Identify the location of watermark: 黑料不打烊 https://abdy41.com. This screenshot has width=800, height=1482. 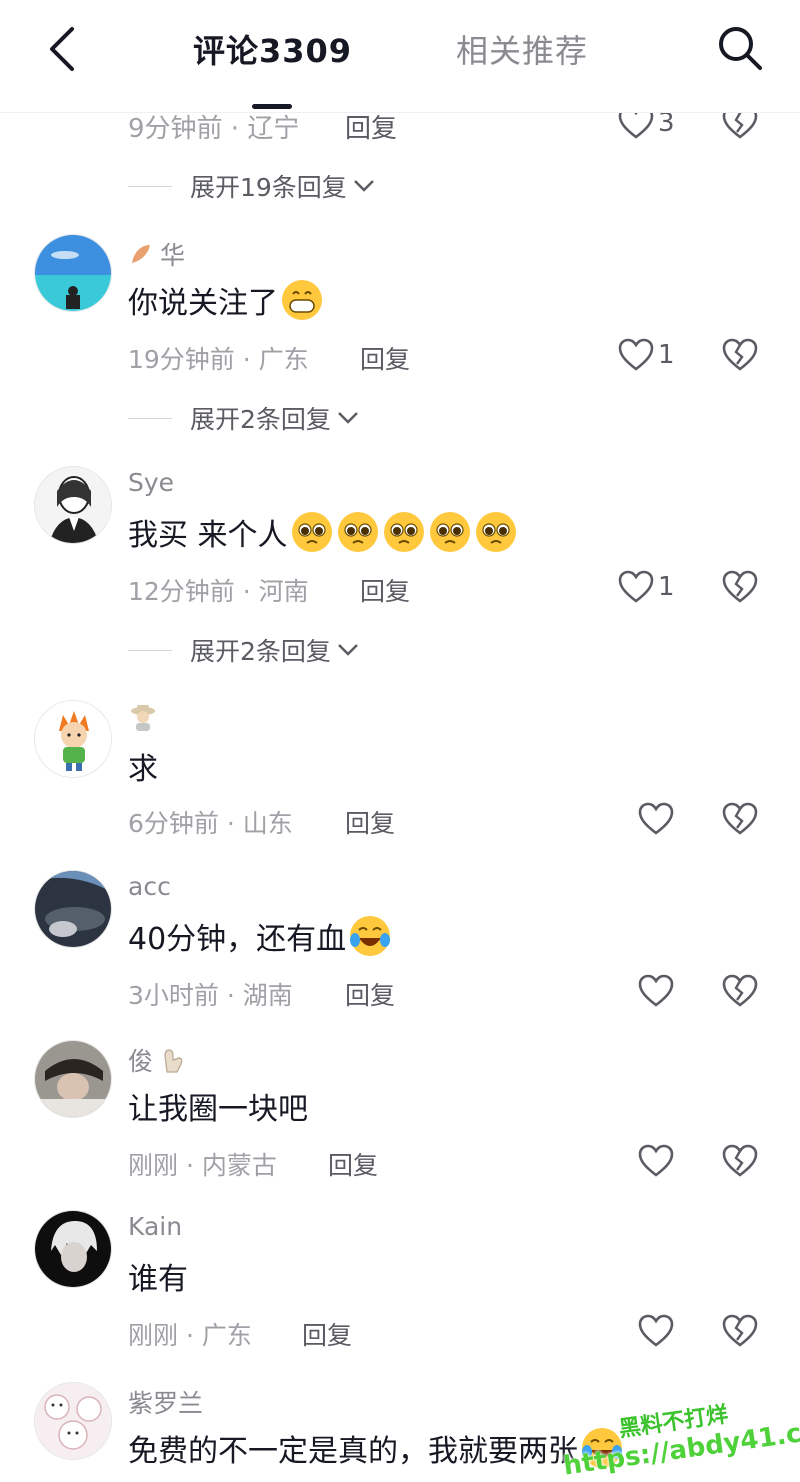
(678, 1430).